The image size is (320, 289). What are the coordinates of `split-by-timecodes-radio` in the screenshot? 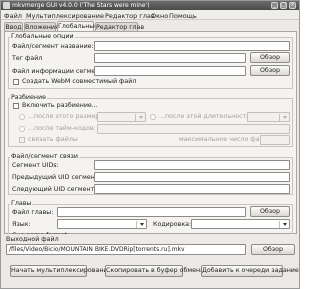 It's located at (22, 129).